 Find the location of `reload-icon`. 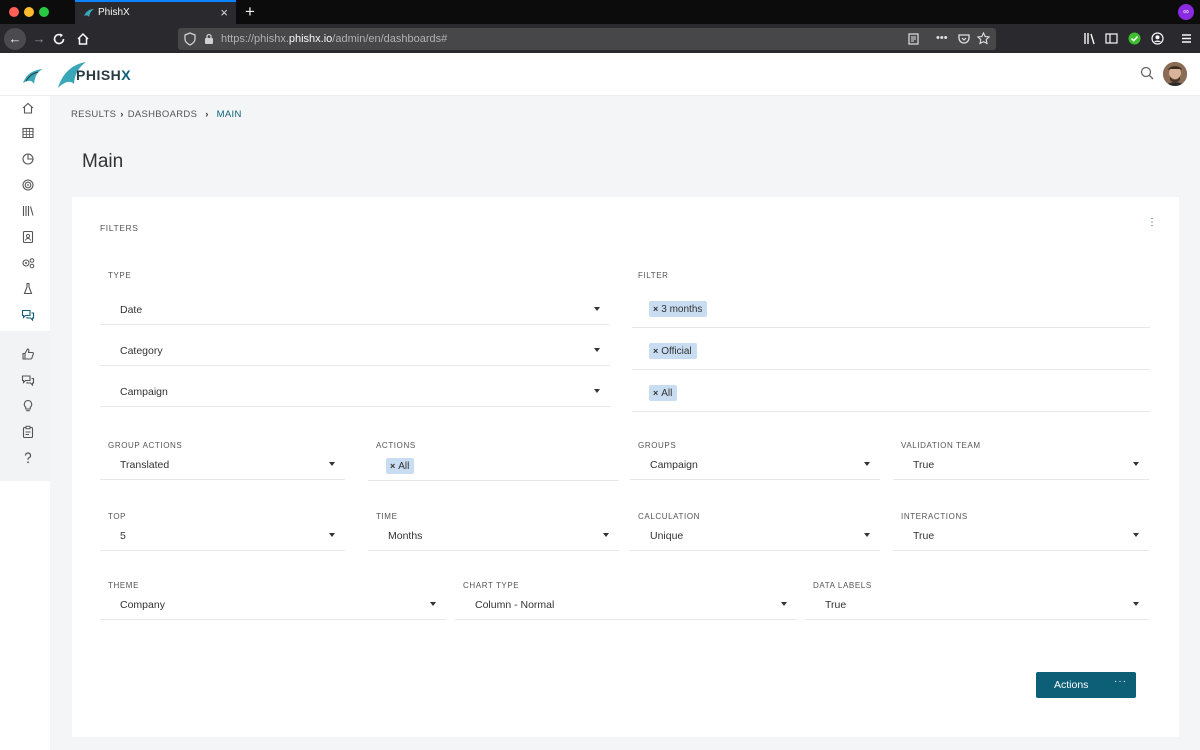

reload-icon is located at coordinates (59, 39).